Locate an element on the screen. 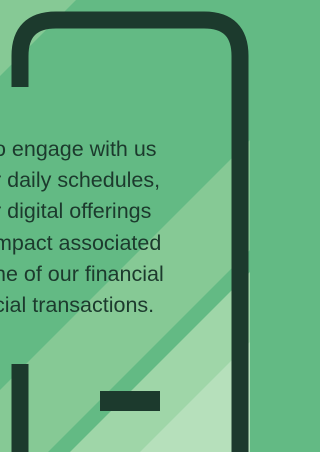  light-diagonal-band-top is located at coordinates (38, 38).